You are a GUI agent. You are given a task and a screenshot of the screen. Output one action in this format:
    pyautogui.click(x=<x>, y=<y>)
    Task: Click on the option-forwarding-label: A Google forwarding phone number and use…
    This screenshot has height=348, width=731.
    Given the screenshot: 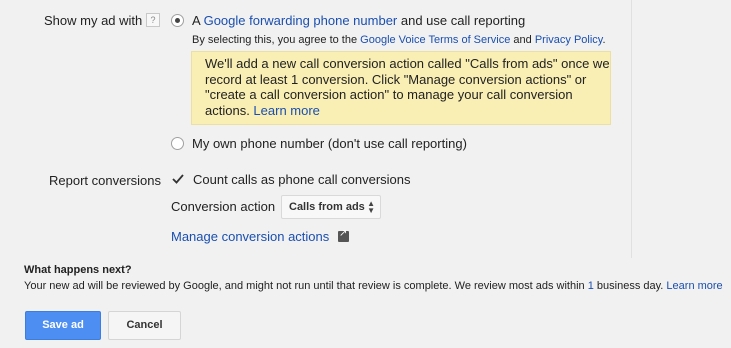 What is the action you would take?
    pyautogui.click(x=359, y=20)
    